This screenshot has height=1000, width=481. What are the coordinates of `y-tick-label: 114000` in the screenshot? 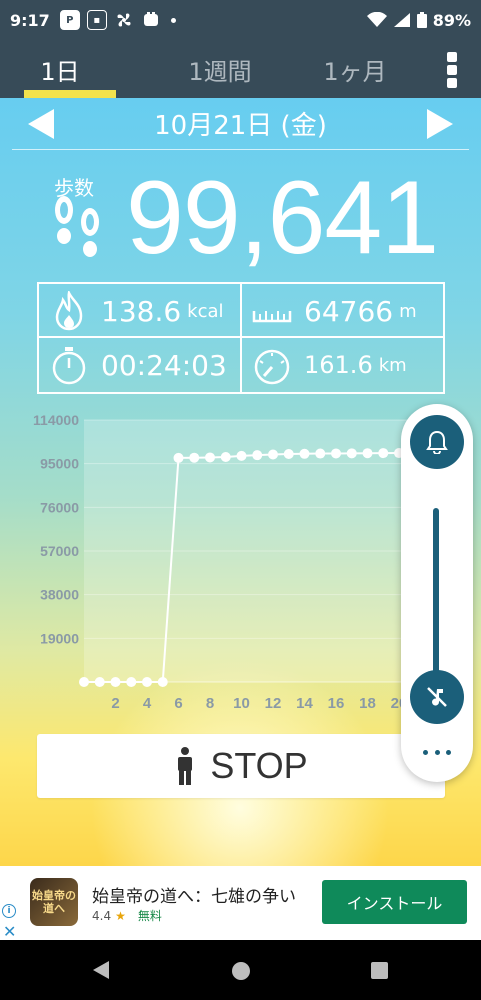 It's located at (56, 420).